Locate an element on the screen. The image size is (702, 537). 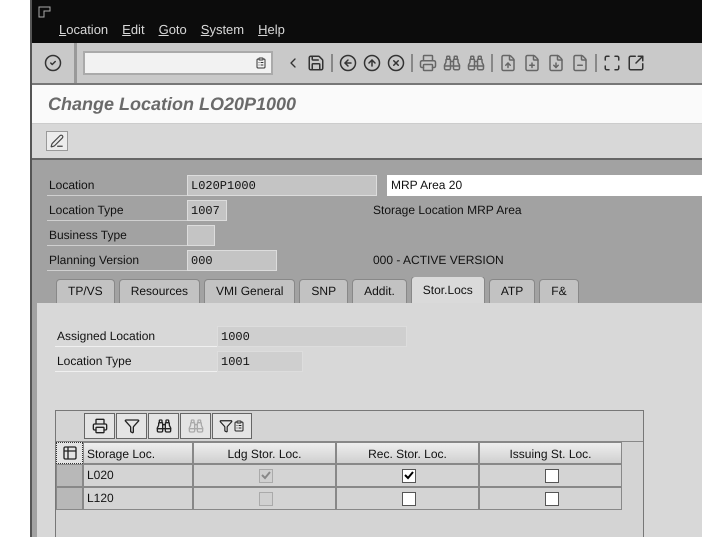
menu-item: System is located at coordinates (222, 29).